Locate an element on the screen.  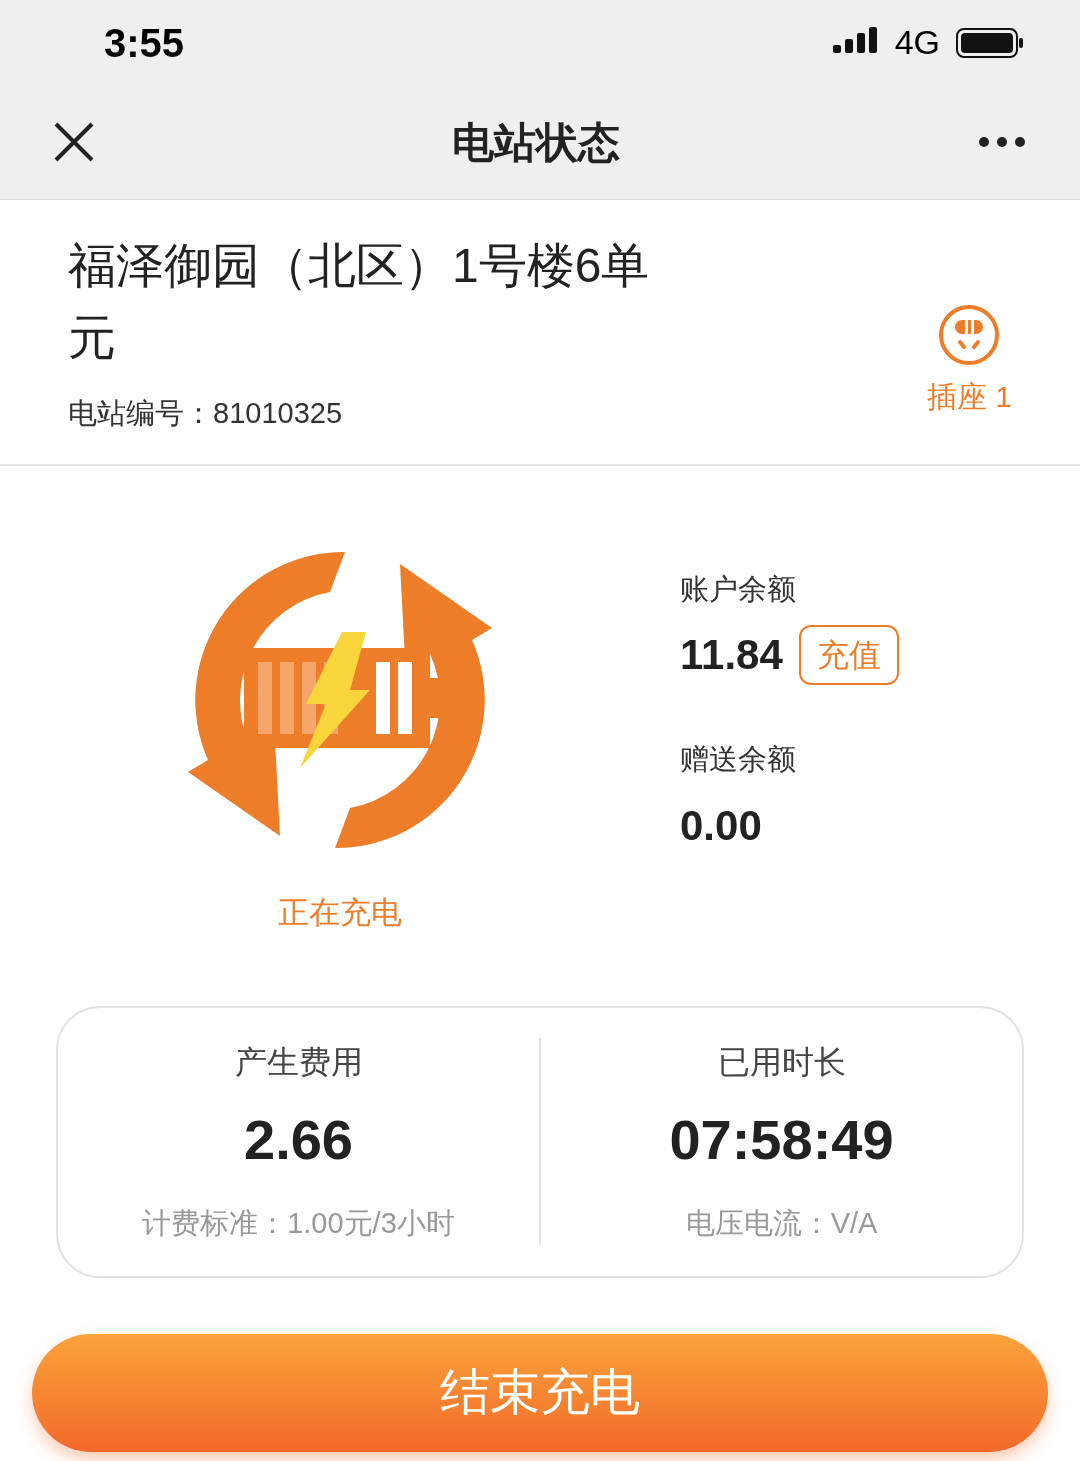
stat-detail: 计费标准：1.00元/3小时 is located at coordinates (298, 1223).